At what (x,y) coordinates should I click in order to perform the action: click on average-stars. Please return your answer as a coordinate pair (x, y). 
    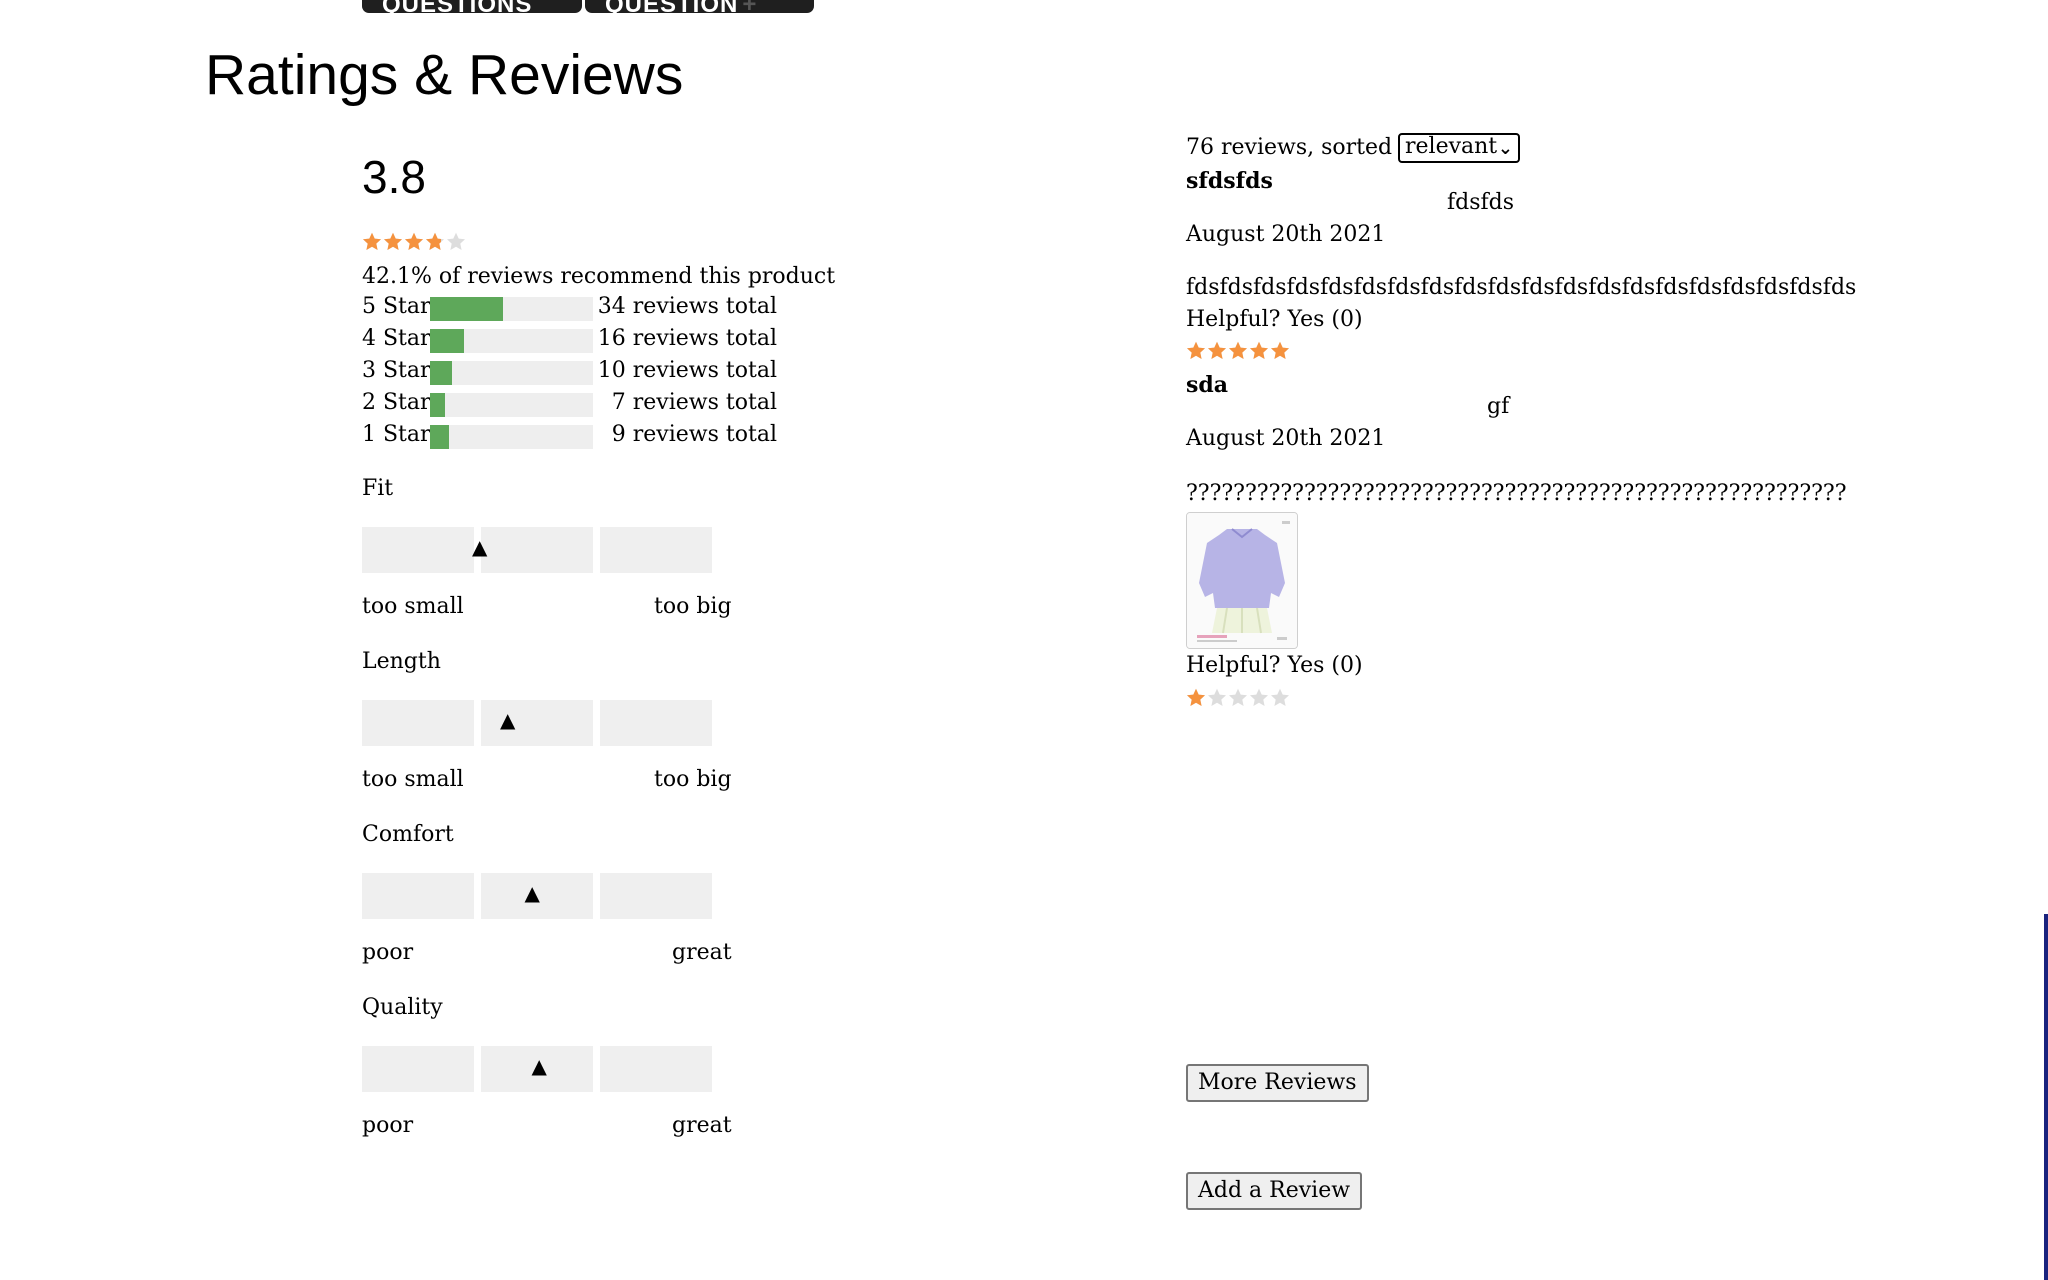
    Looking at the image, I should click on (414, 242).